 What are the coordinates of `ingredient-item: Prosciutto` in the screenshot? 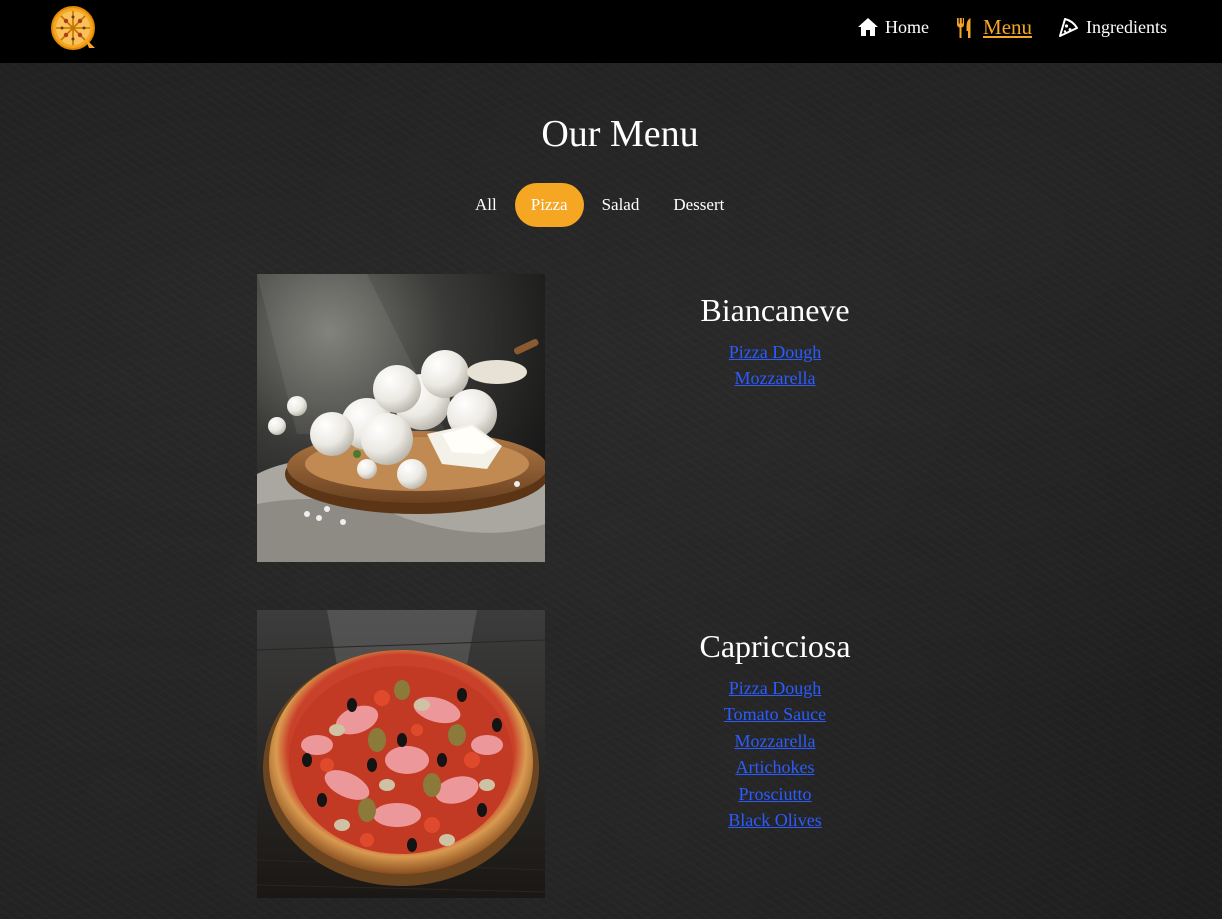 It's located at (775, 794).